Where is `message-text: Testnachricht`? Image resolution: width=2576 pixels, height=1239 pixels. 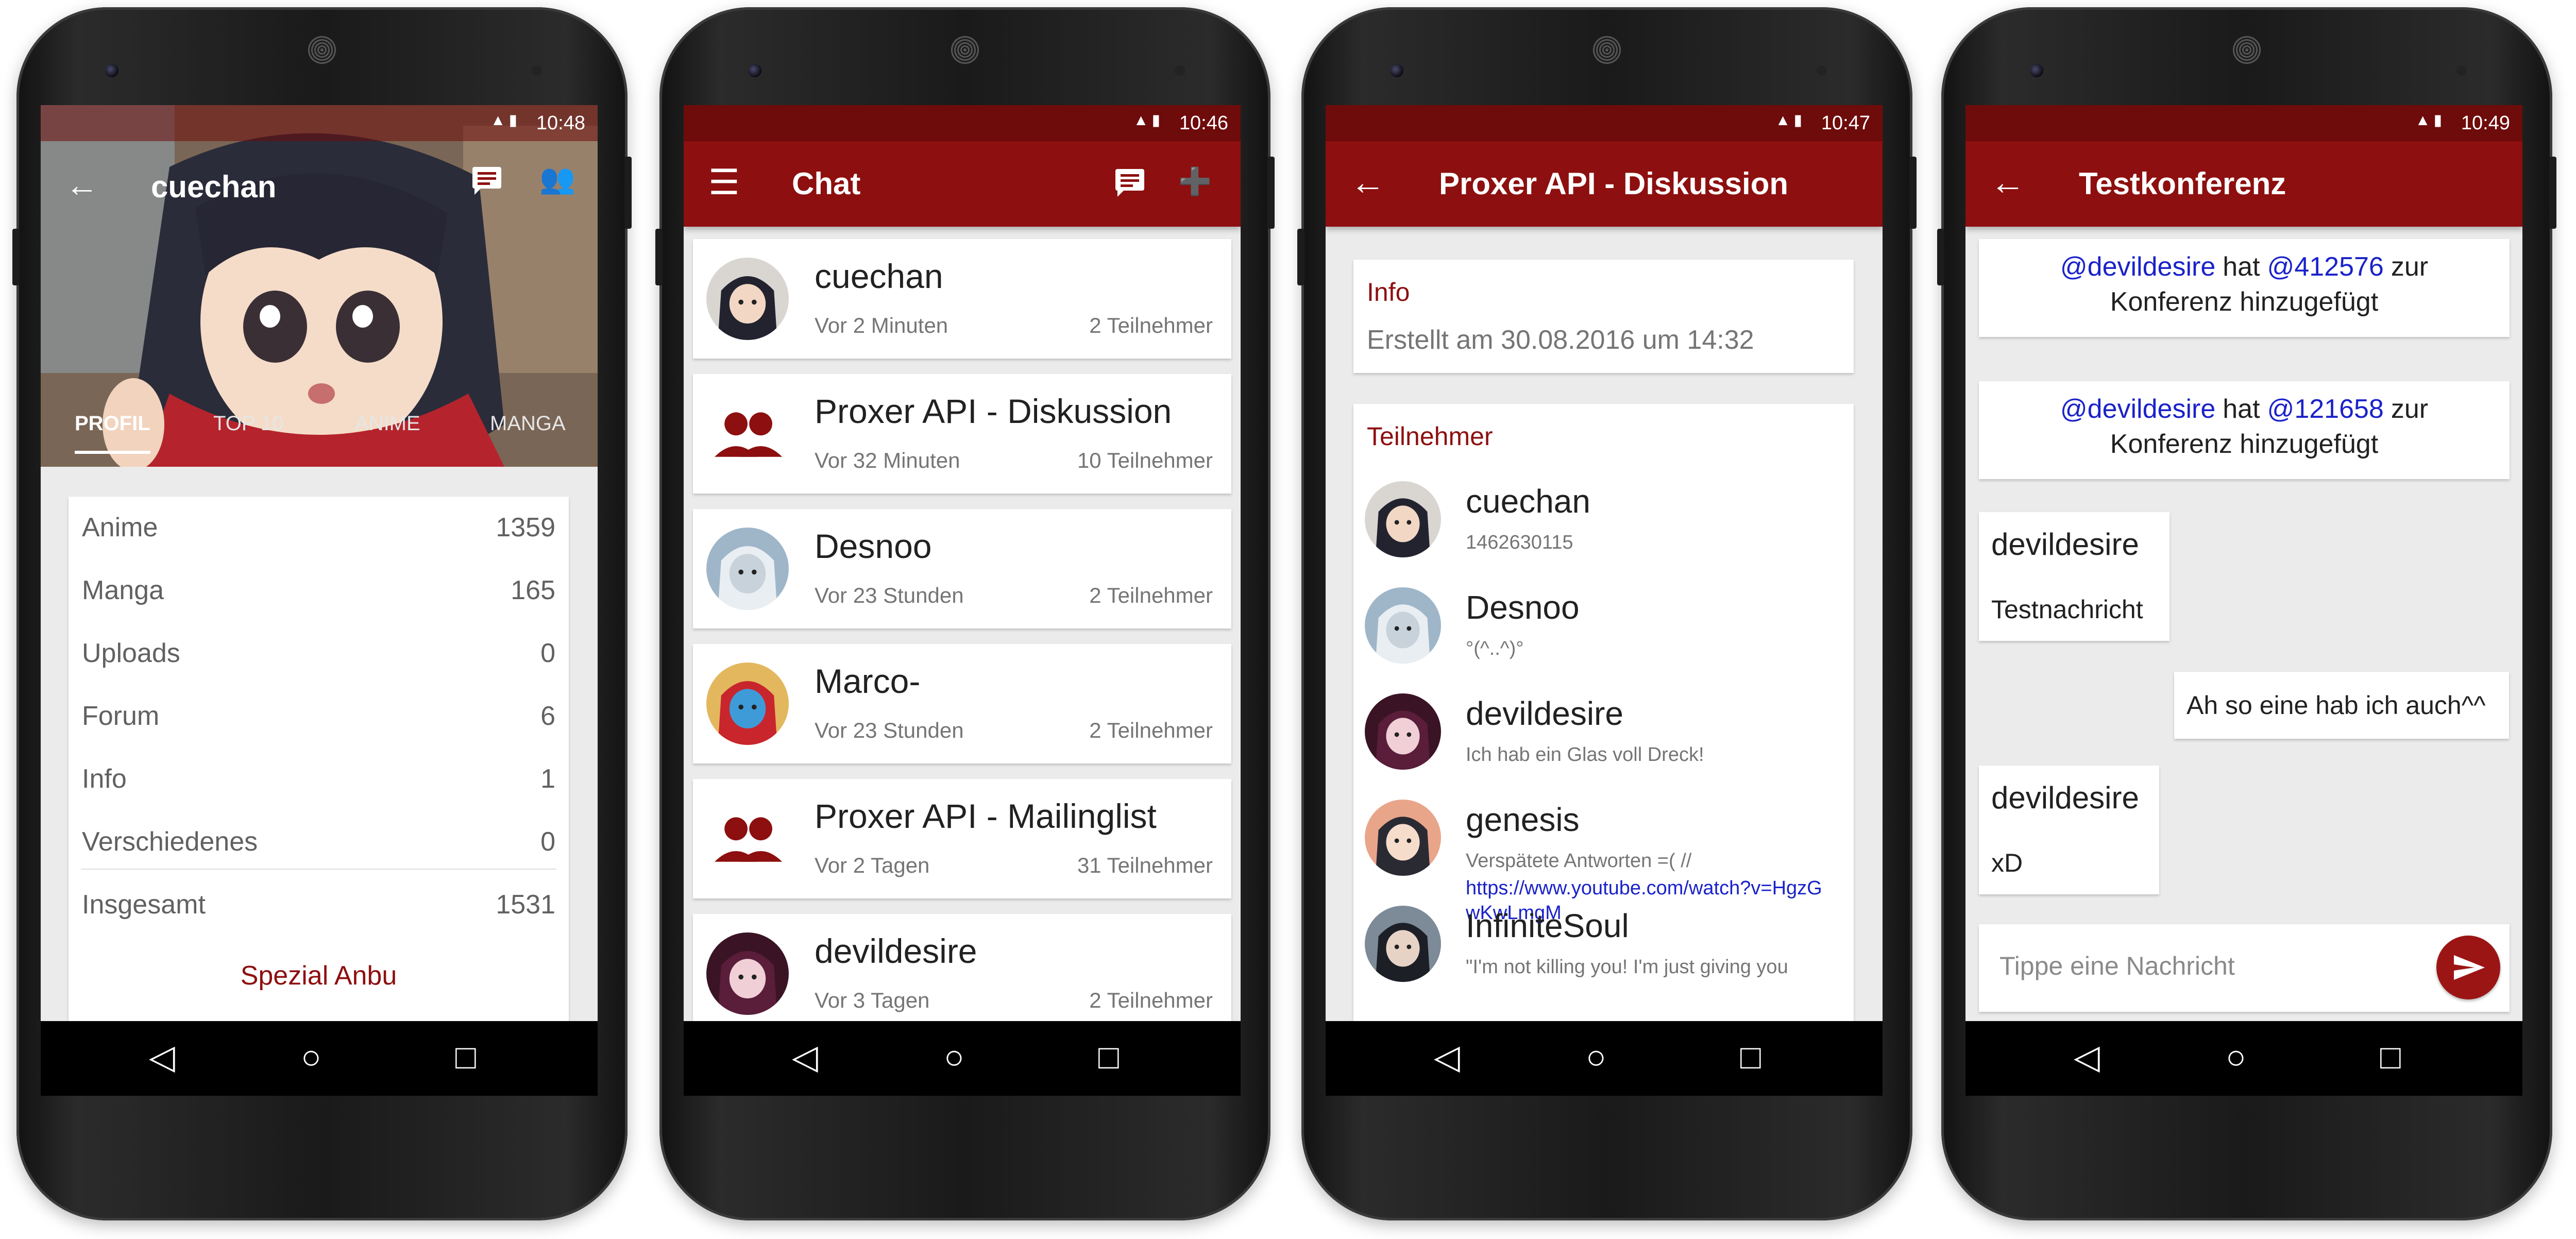
message-text: Testnachricht is located at coordinates (2067, 609).